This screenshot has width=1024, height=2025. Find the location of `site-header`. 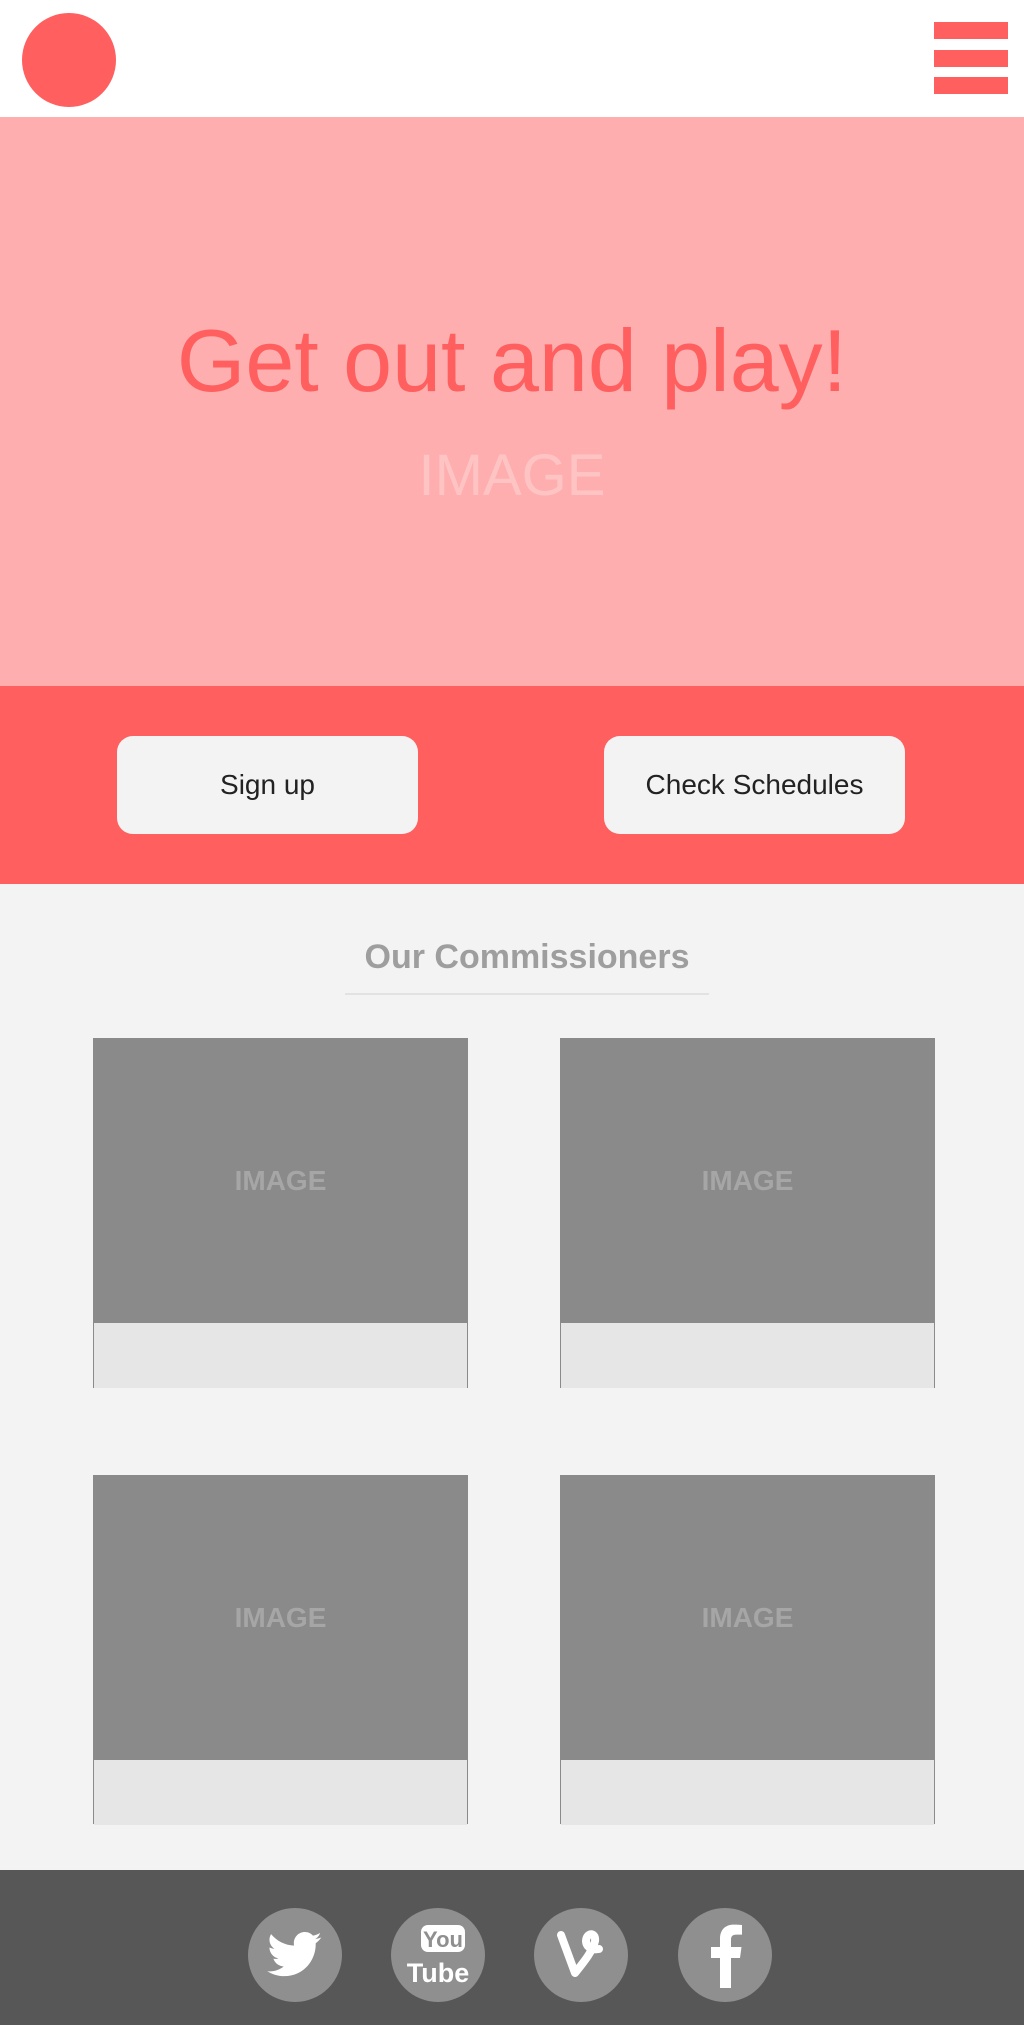

site-header is located at coordinates (512, 58).